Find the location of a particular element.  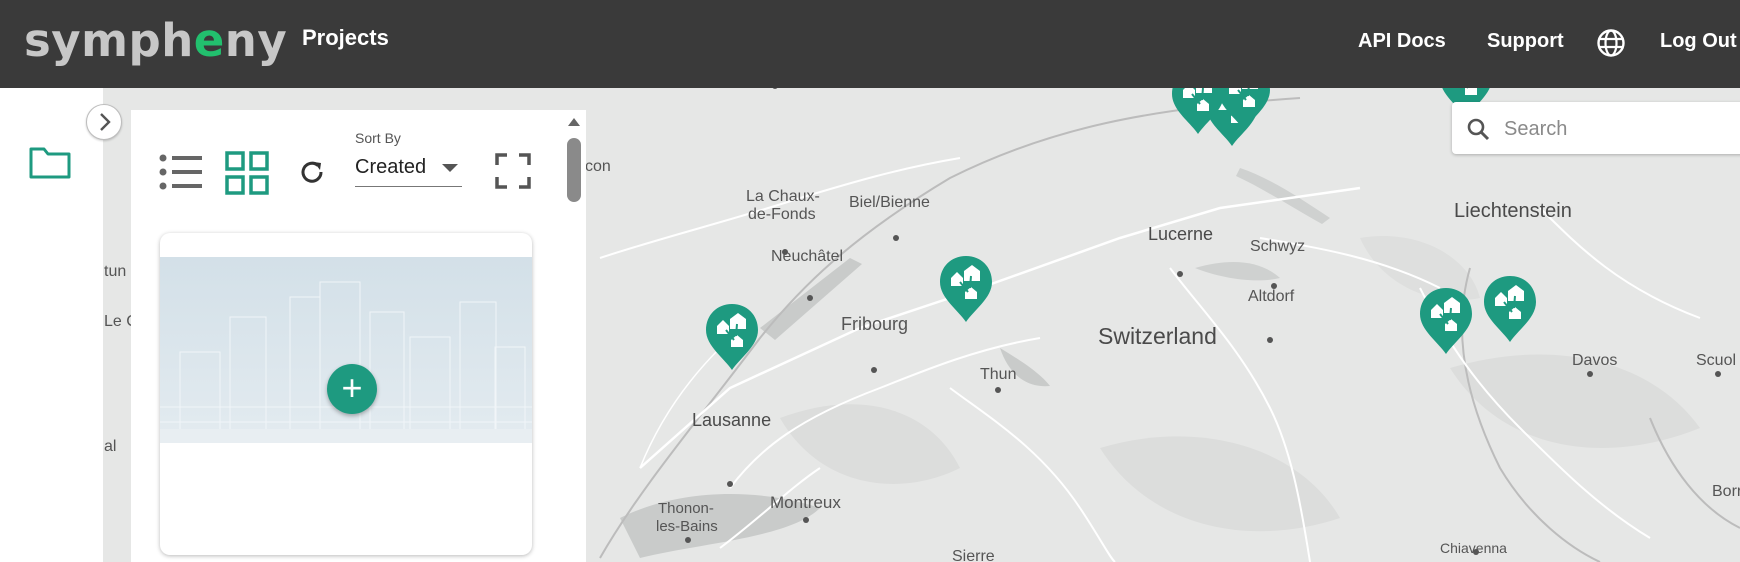

api-docs-link: API Docs is located at coordinates (1402, 41).